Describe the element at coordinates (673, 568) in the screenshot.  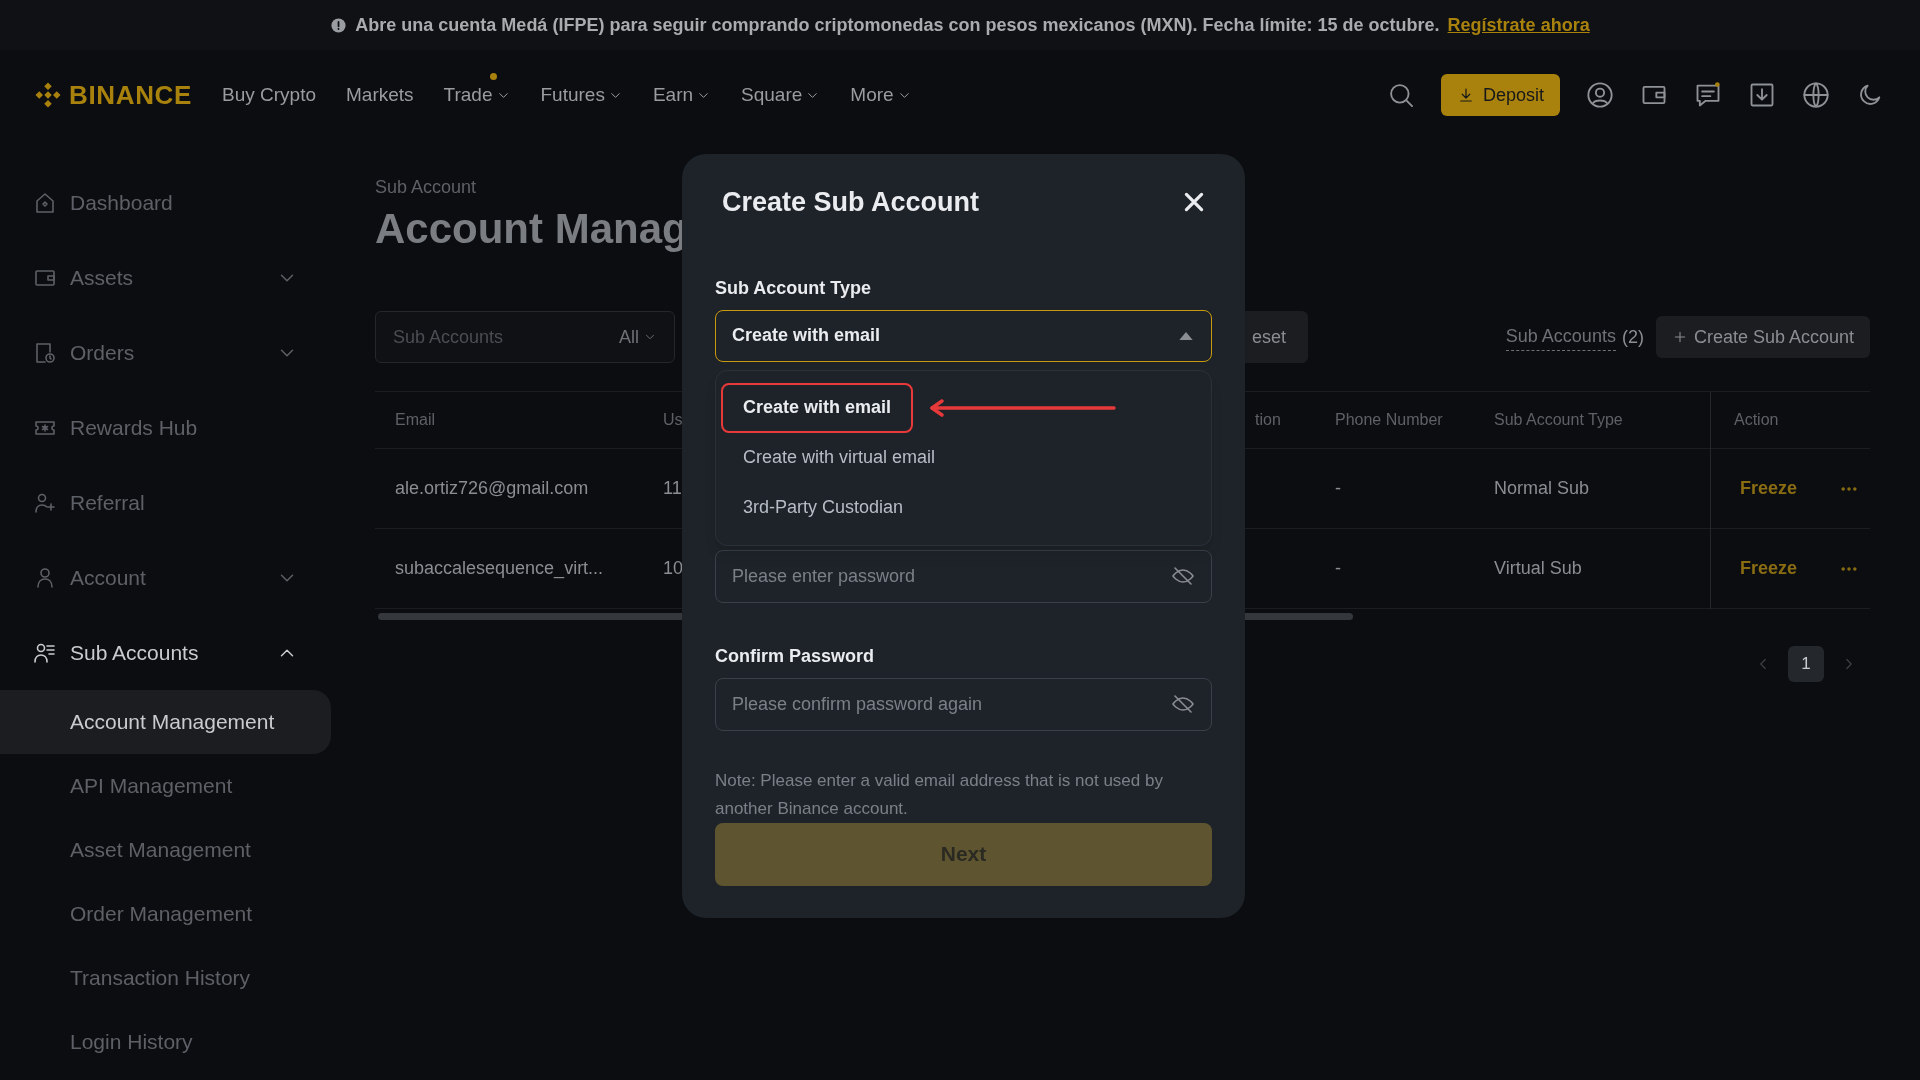
I see `table-cell: 10` at that location.